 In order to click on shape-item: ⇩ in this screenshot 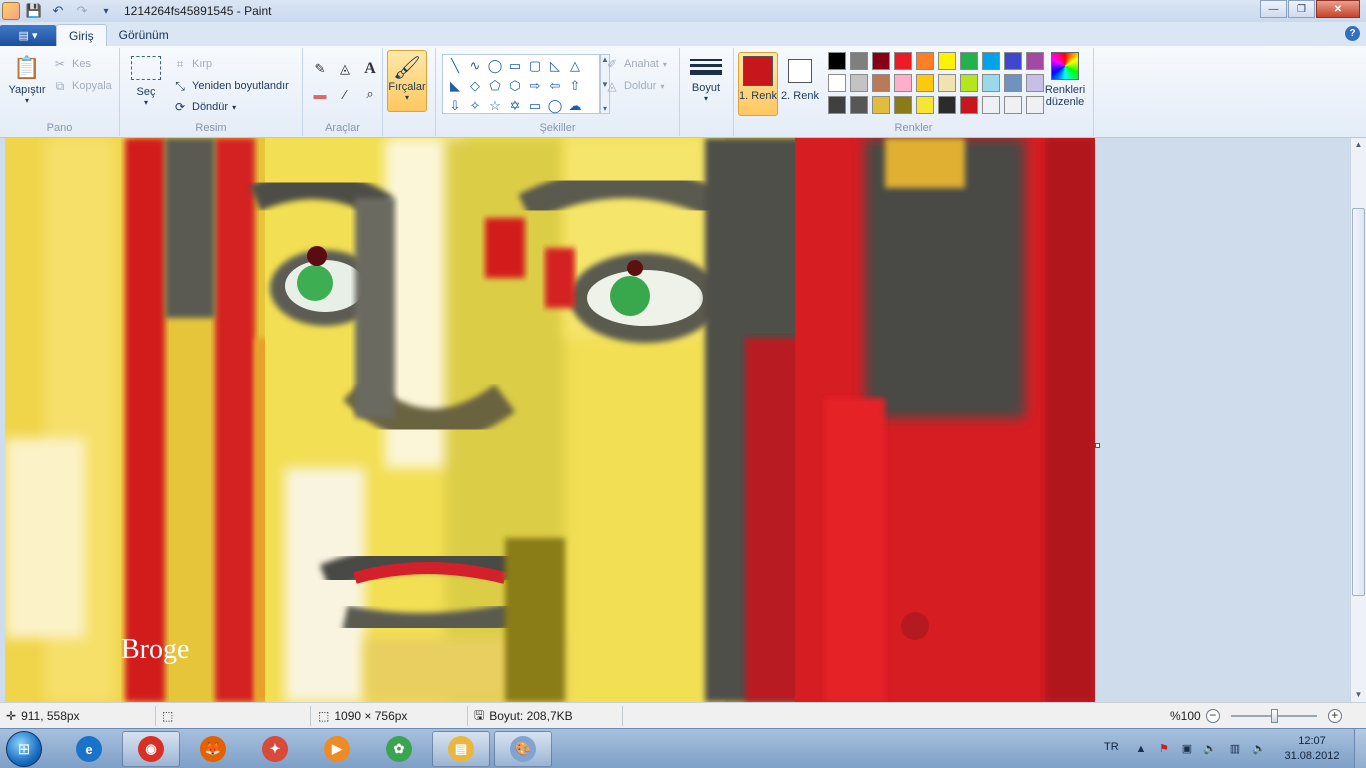, I will do `click(455, 106)`.